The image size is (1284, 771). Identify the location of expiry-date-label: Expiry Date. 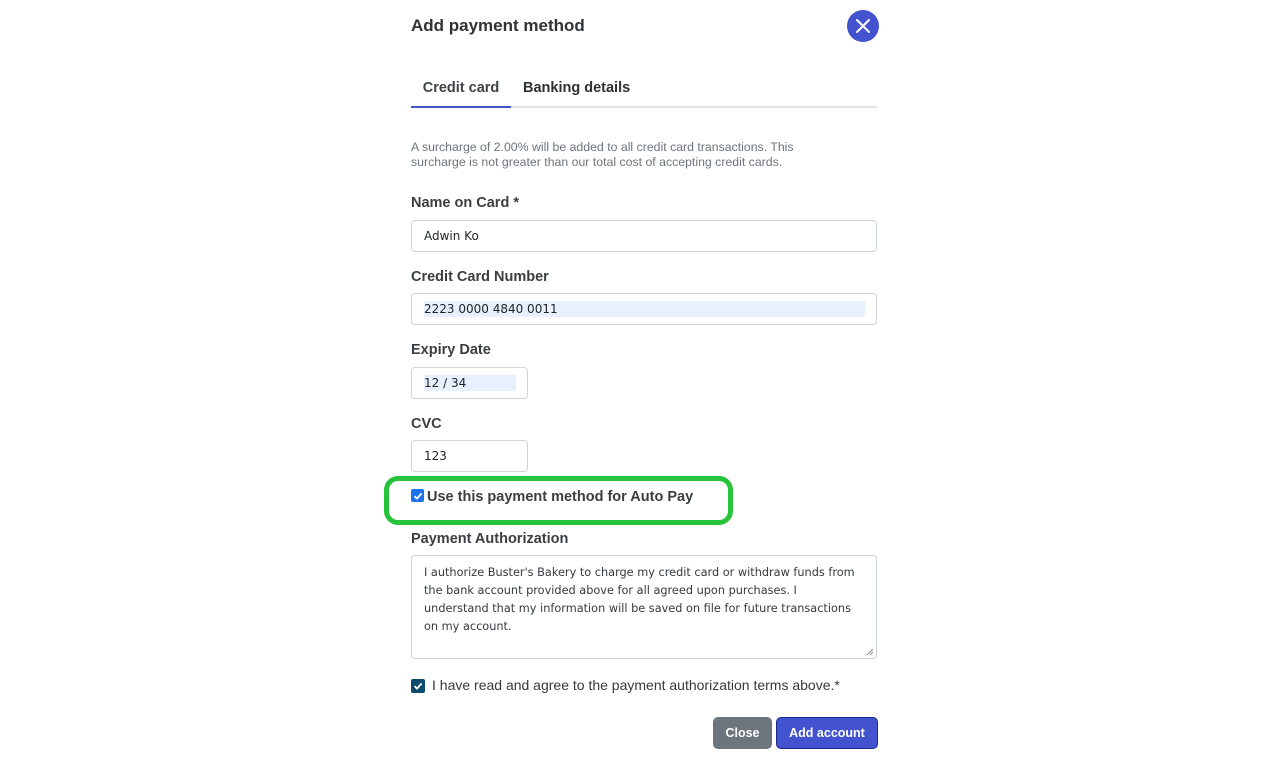
(451, 350).